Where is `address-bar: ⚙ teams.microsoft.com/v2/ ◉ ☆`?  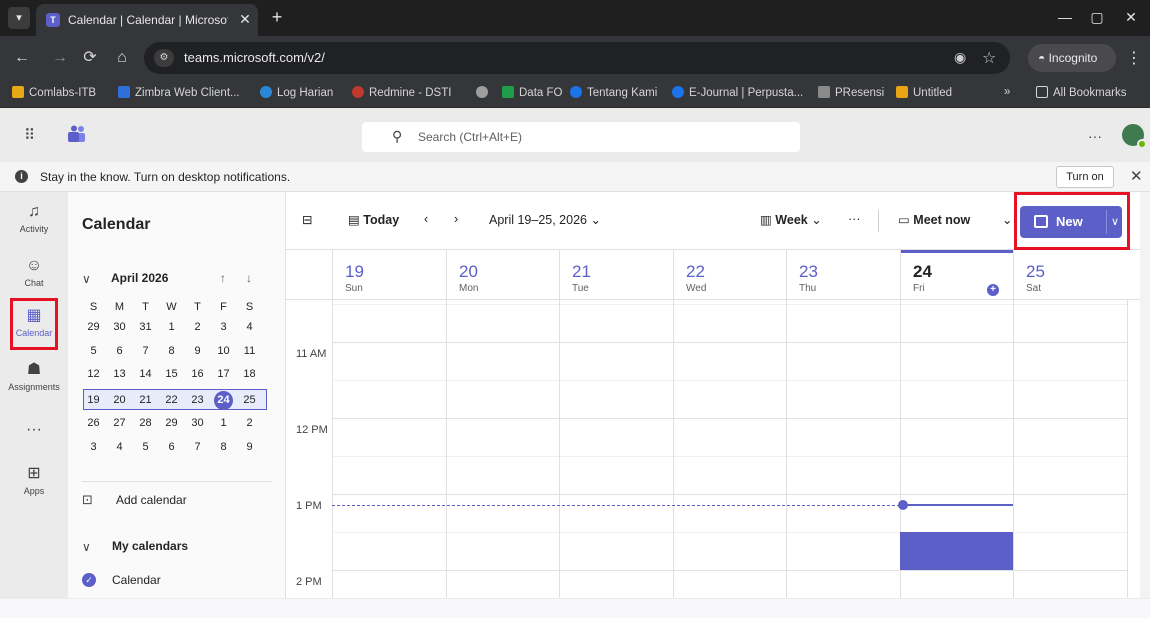
address-bar: ⚙ teams.microsoft.com/v2/ ◉ ☆ is located at coordinates (577, 58).